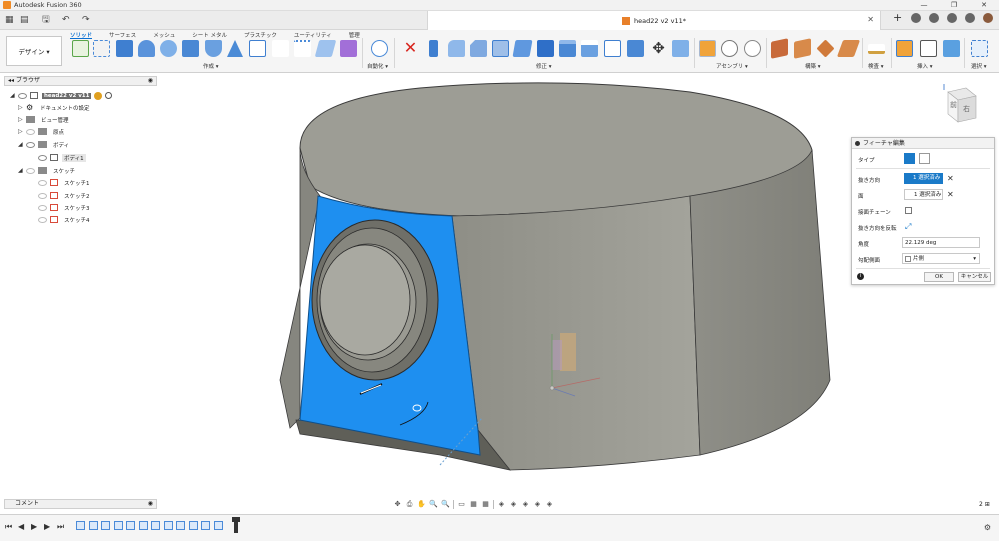  What do you see at coordinates (923, 143) in the screenshot?
I see `dialog-title: フィーチャ編集` at bounding box center [923, 143].